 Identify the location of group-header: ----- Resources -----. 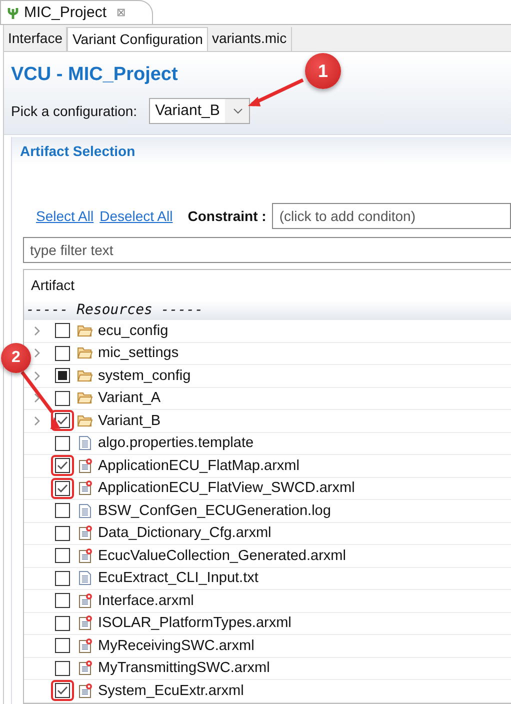
(267, 310).